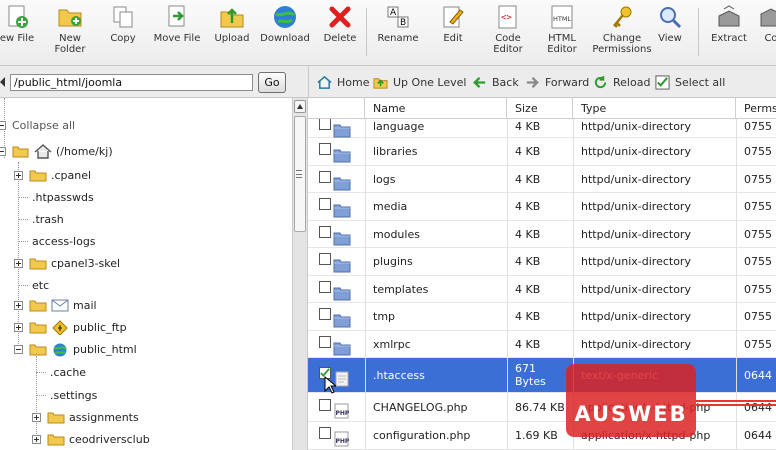  Describe the element at coordinates (542, 234) in the screenshot. I see `file-row: modules 4 KB httpd/unix-directory 0755` at that location.